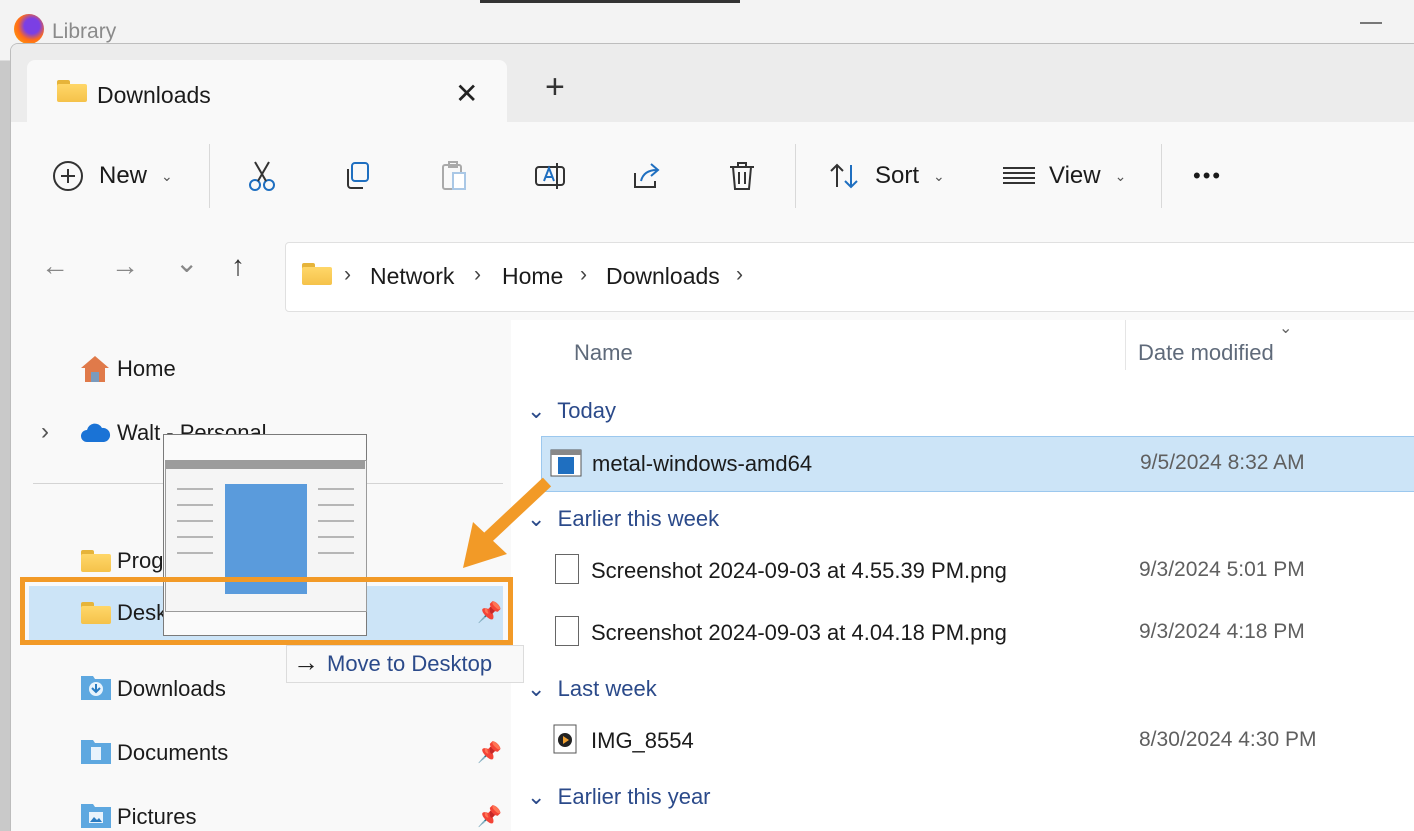 Image resolution: width=1414 pixels, height=831 pixels. Describe the element at coordinates (586, 410) in the screenshot. I see `group-label: Today` at that location.